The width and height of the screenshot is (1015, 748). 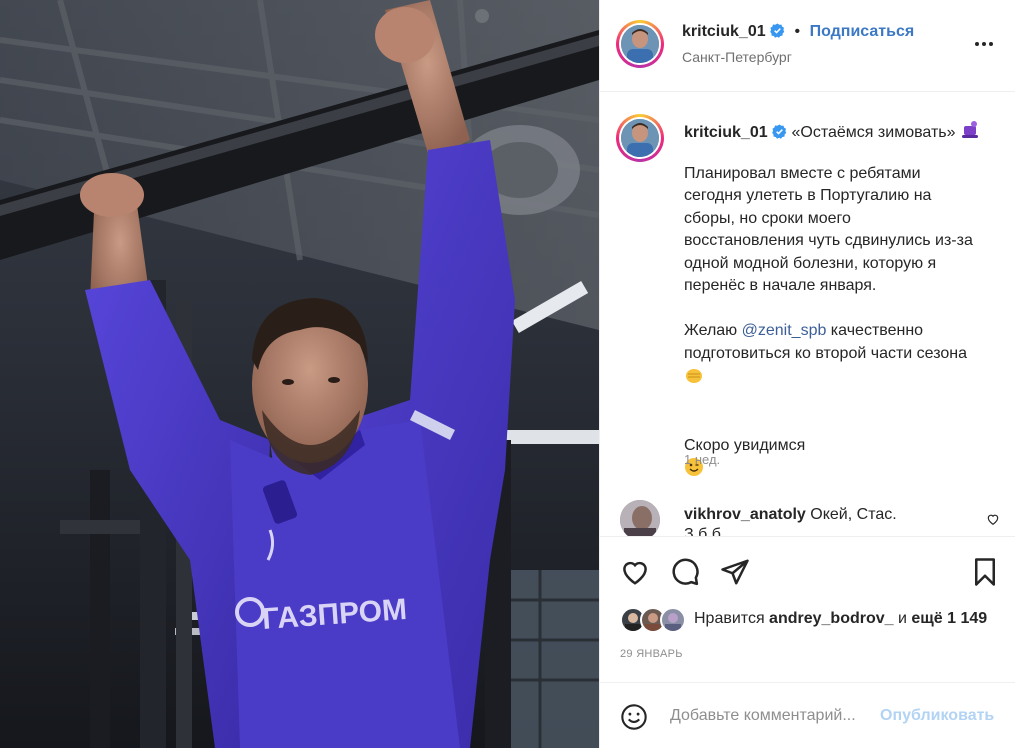 I want to click on add-comment-bar: Добавьте комментарий... Опубликовать, so click(x=807, y=715).